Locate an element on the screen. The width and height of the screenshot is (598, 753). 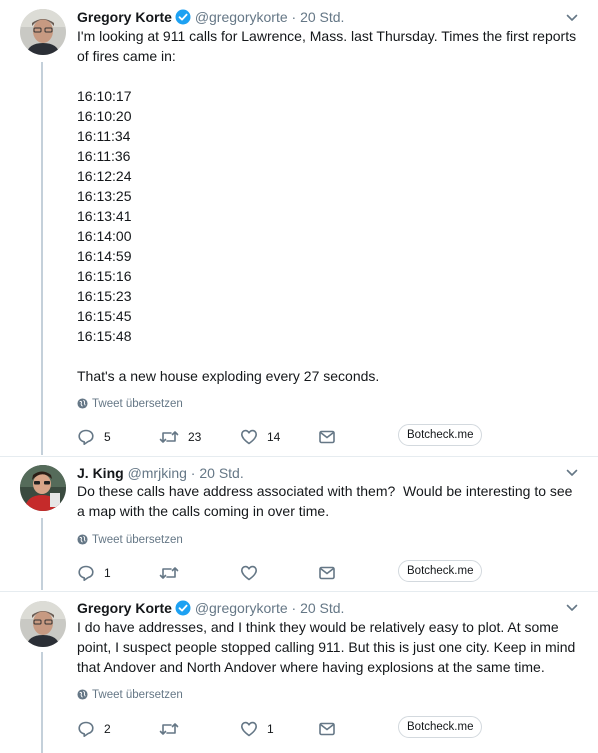
like-button: 14 is located at coordinates (260, 437).